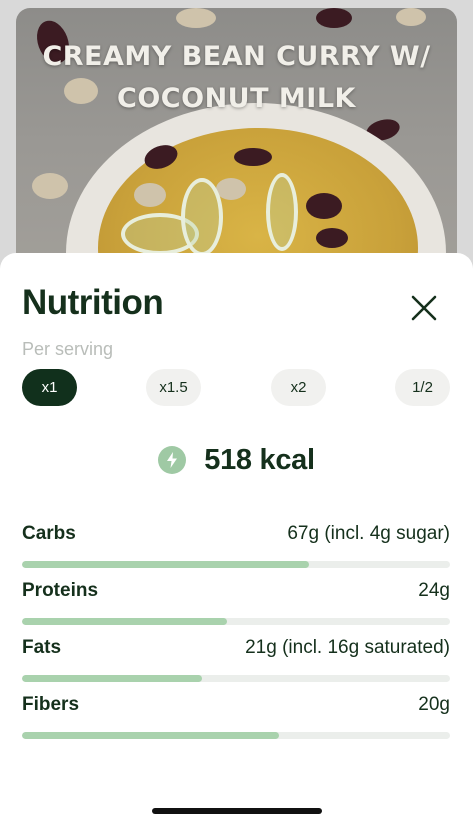  I want to click on portion-x1-button: x1, so click(49, 387).